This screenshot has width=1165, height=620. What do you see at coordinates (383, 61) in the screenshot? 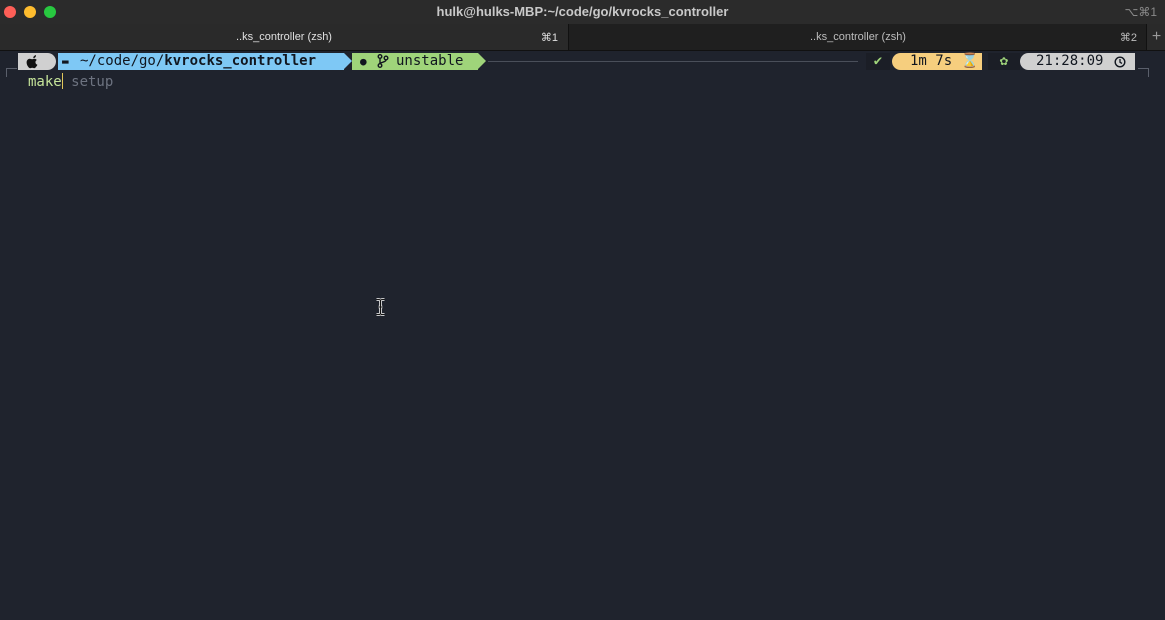
I see `git-branch-icon` at bounding box center [383, 61].